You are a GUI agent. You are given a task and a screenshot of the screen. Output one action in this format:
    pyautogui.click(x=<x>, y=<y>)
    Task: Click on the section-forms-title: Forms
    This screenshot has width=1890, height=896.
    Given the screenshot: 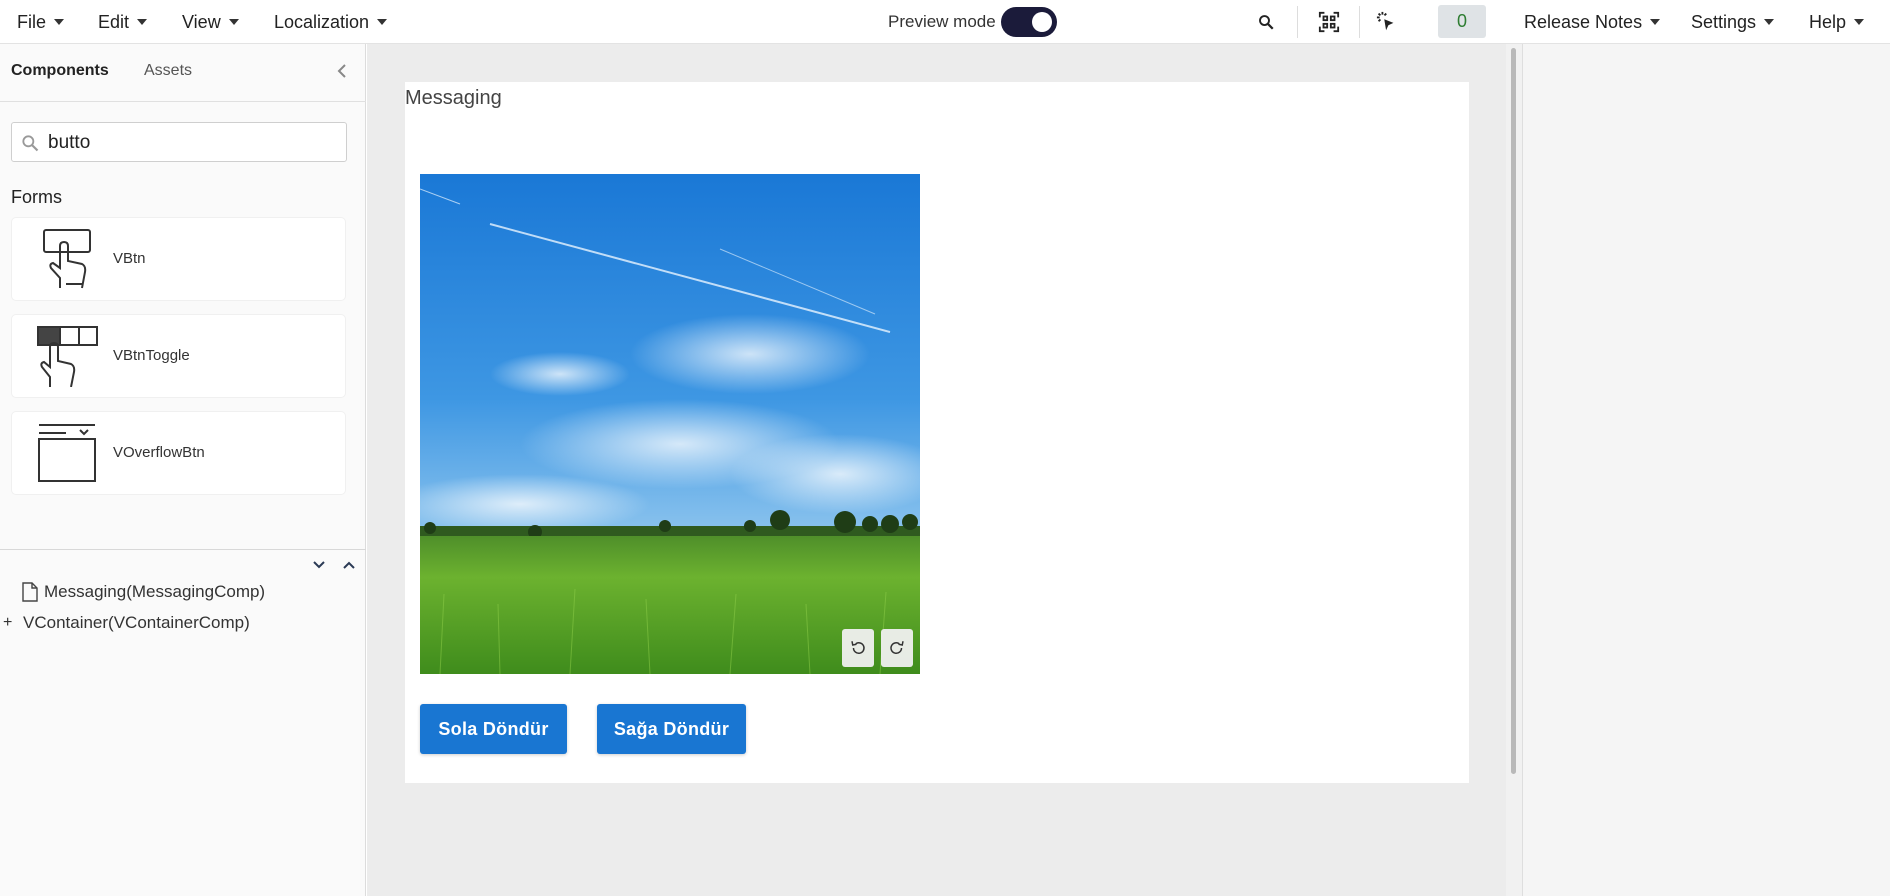 What is the action you would take?
    pyautogui.click(x=36, y=197)
    